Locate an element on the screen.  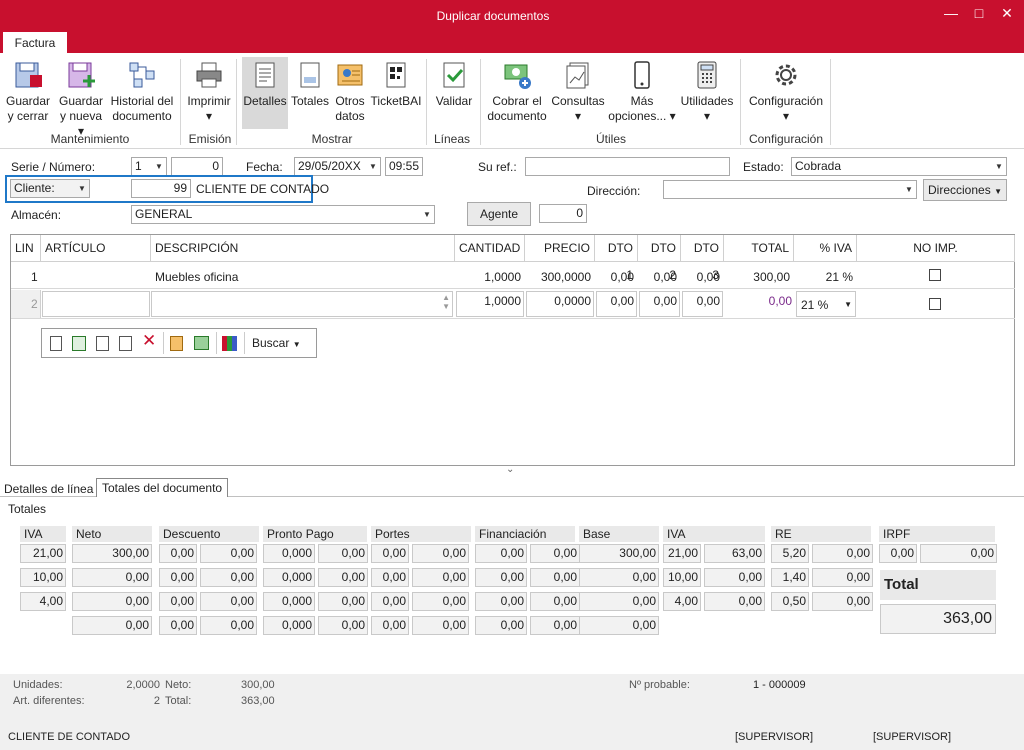
buscar-button: Buscar ▼ is located at coordinates (276, 343).